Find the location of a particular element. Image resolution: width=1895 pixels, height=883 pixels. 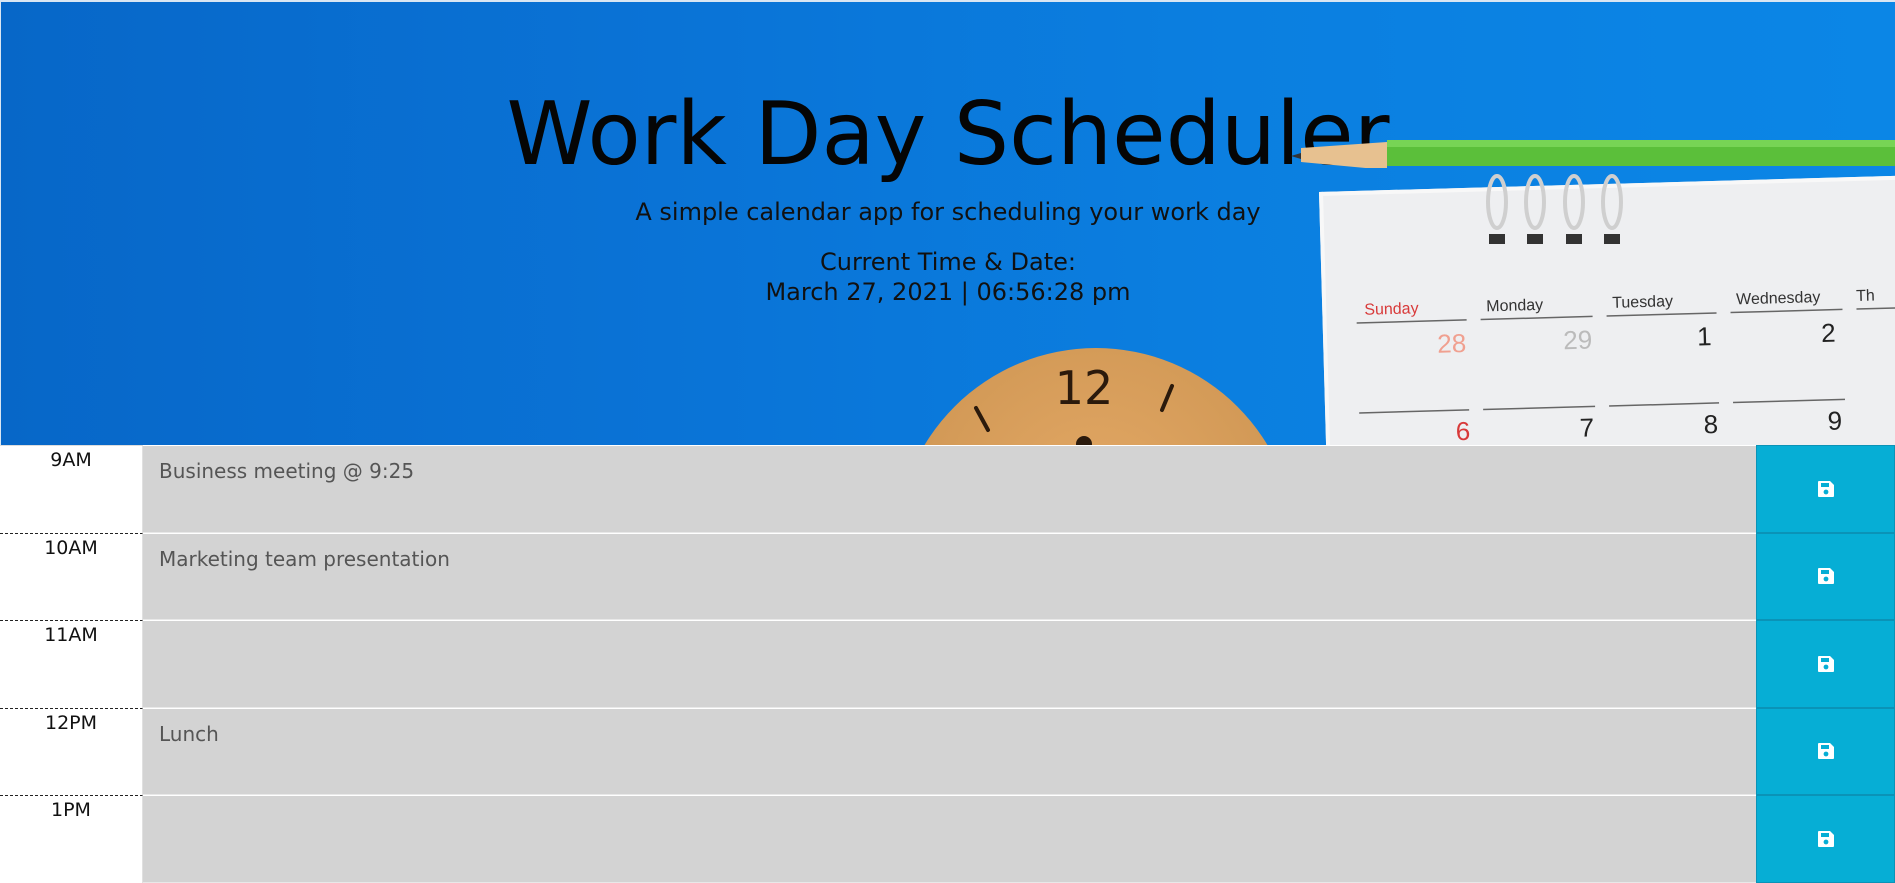

calendar-date: 29 is located at coordinates (1578, 339).